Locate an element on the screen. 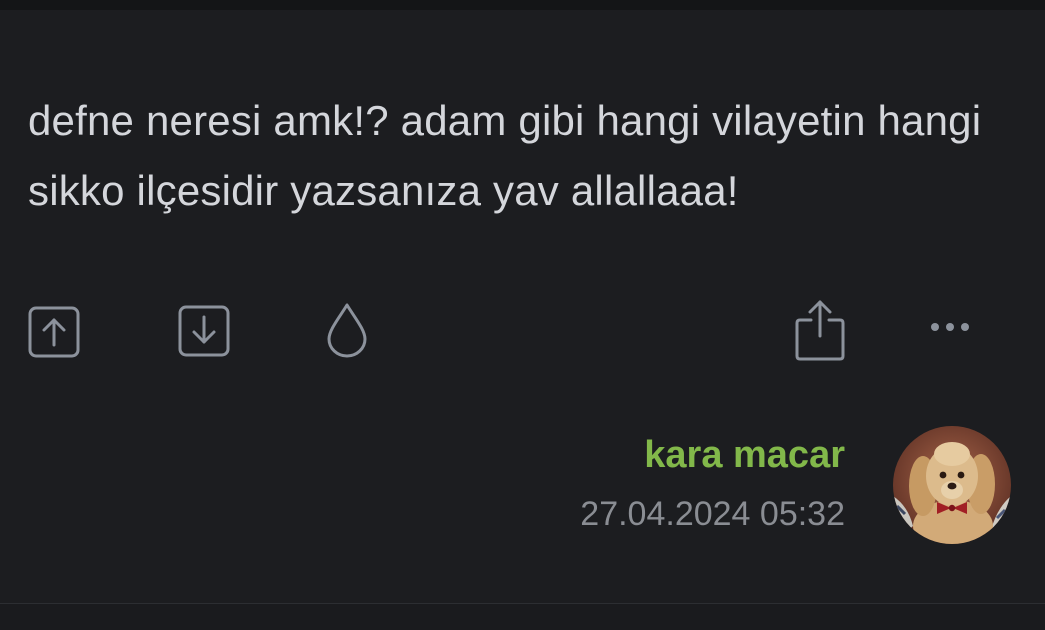  dog-avatar-image is located at coordinates (952, 485).